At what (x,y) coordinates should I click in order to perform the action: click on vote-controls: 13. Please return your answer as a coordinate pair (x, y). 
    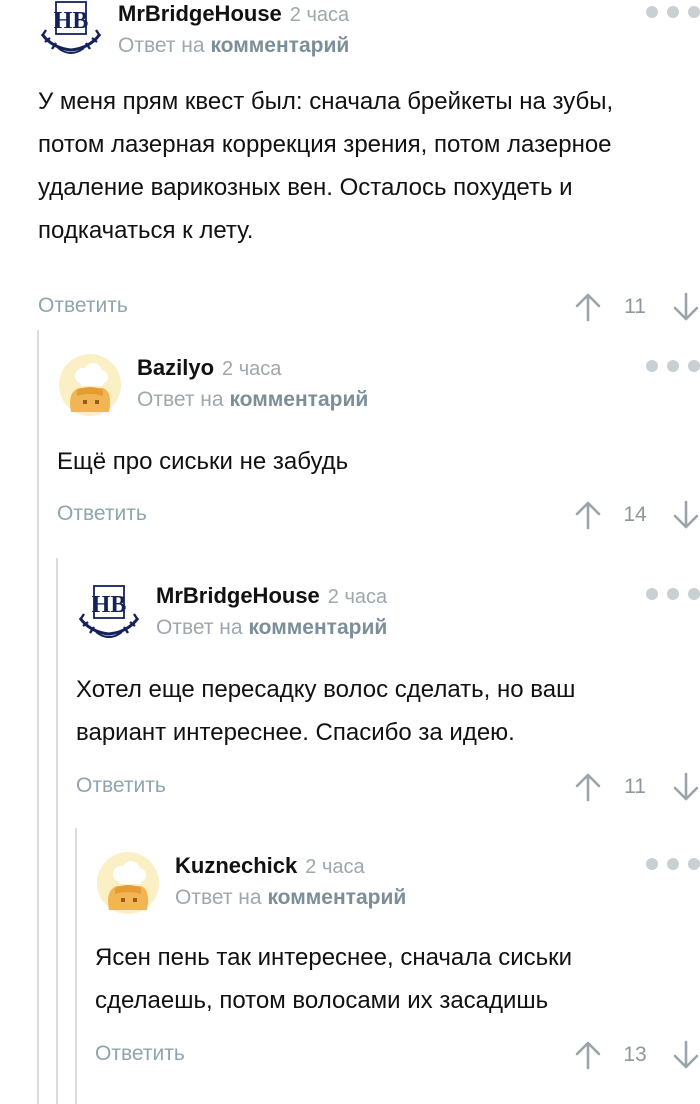
    Looking at the image, I should click on (637, 1056).